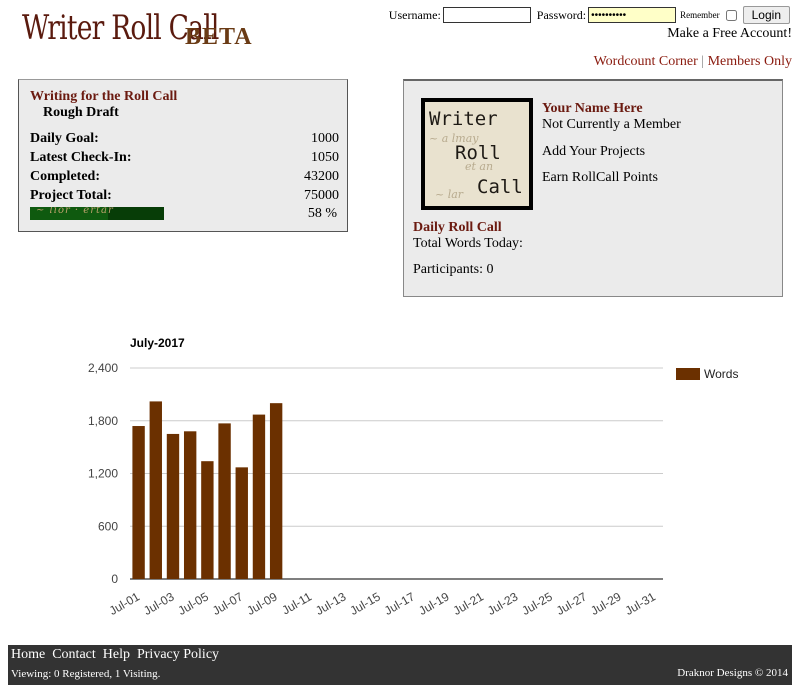  I want to click on stat-row: Project Total: 75000, so click(184, 196).